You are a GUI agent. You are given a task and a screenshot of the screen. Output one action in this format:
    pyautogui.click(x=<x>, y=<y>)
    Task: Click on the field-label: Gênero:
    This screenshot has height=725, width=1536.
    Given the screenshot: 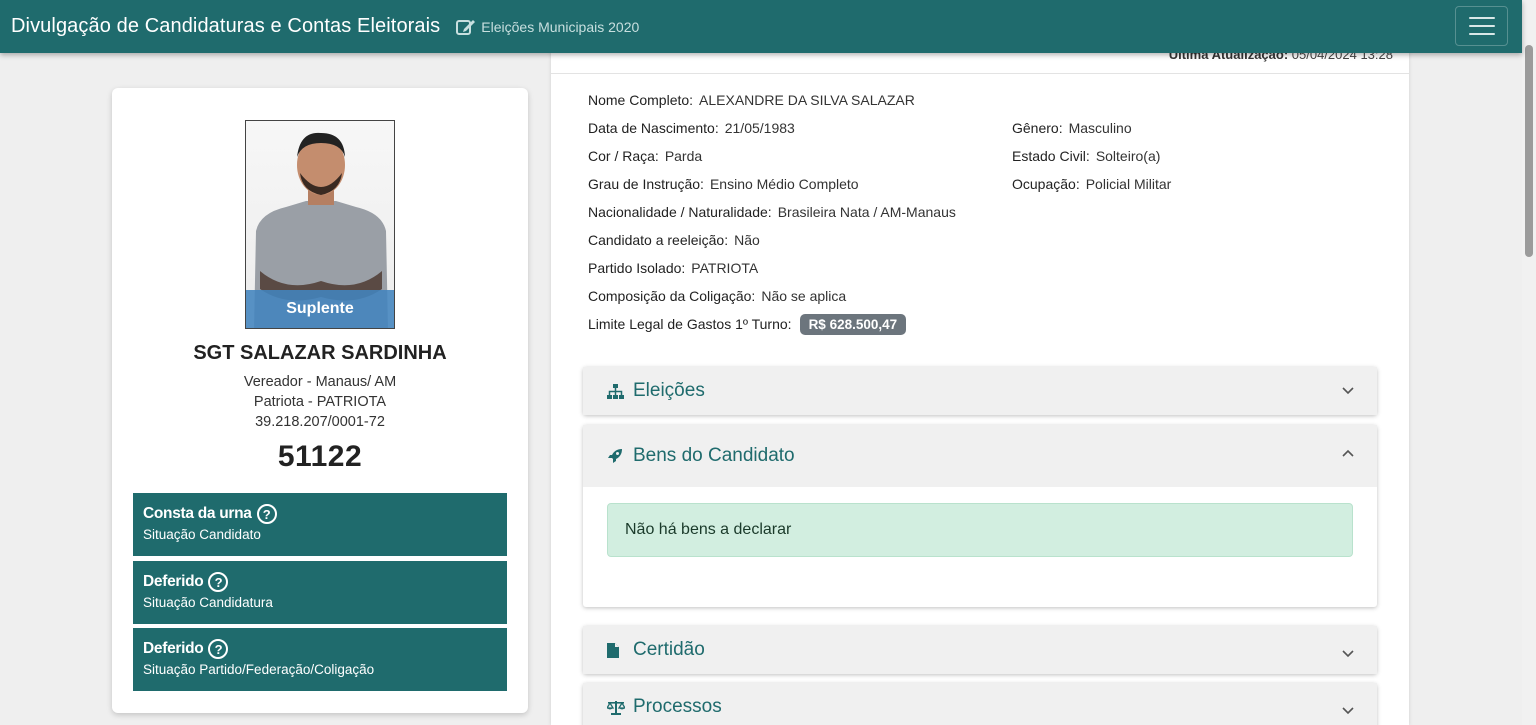 What is the action you would take?
    pyautogui.click(x=1037, y=128)
    